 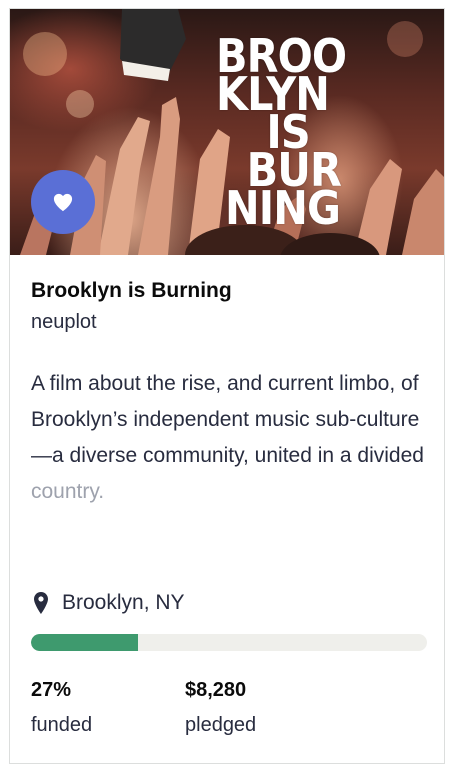 What do you see at coordinates (41, 603) in the screenshot?
I see `map-pin-icon` at bounding box center [41, 603].